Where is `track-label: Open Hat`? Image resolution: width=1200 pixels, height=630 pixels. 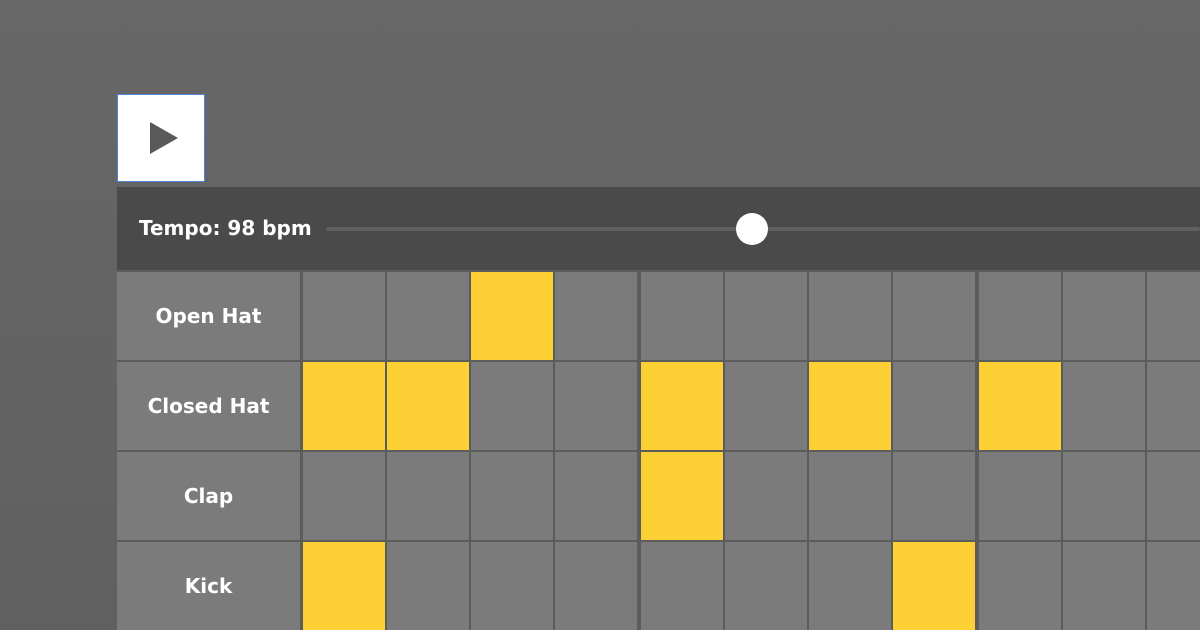 track-label: Open Hat is located at coordinates (208, 316).